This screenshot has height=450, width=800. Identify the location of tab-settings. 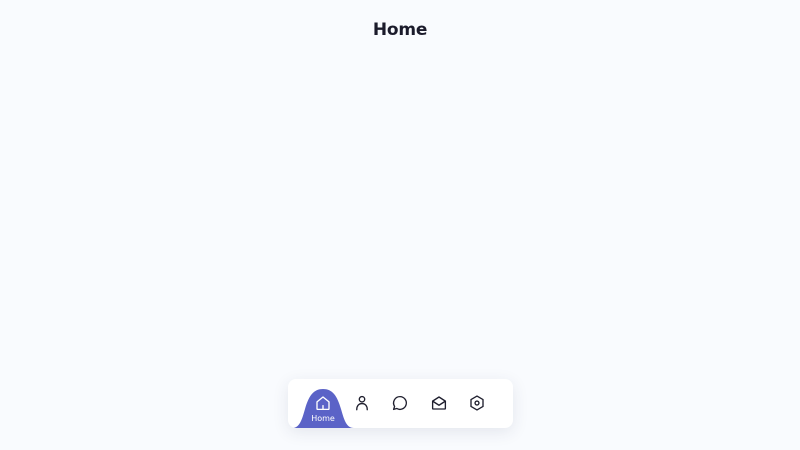
(477, 403).